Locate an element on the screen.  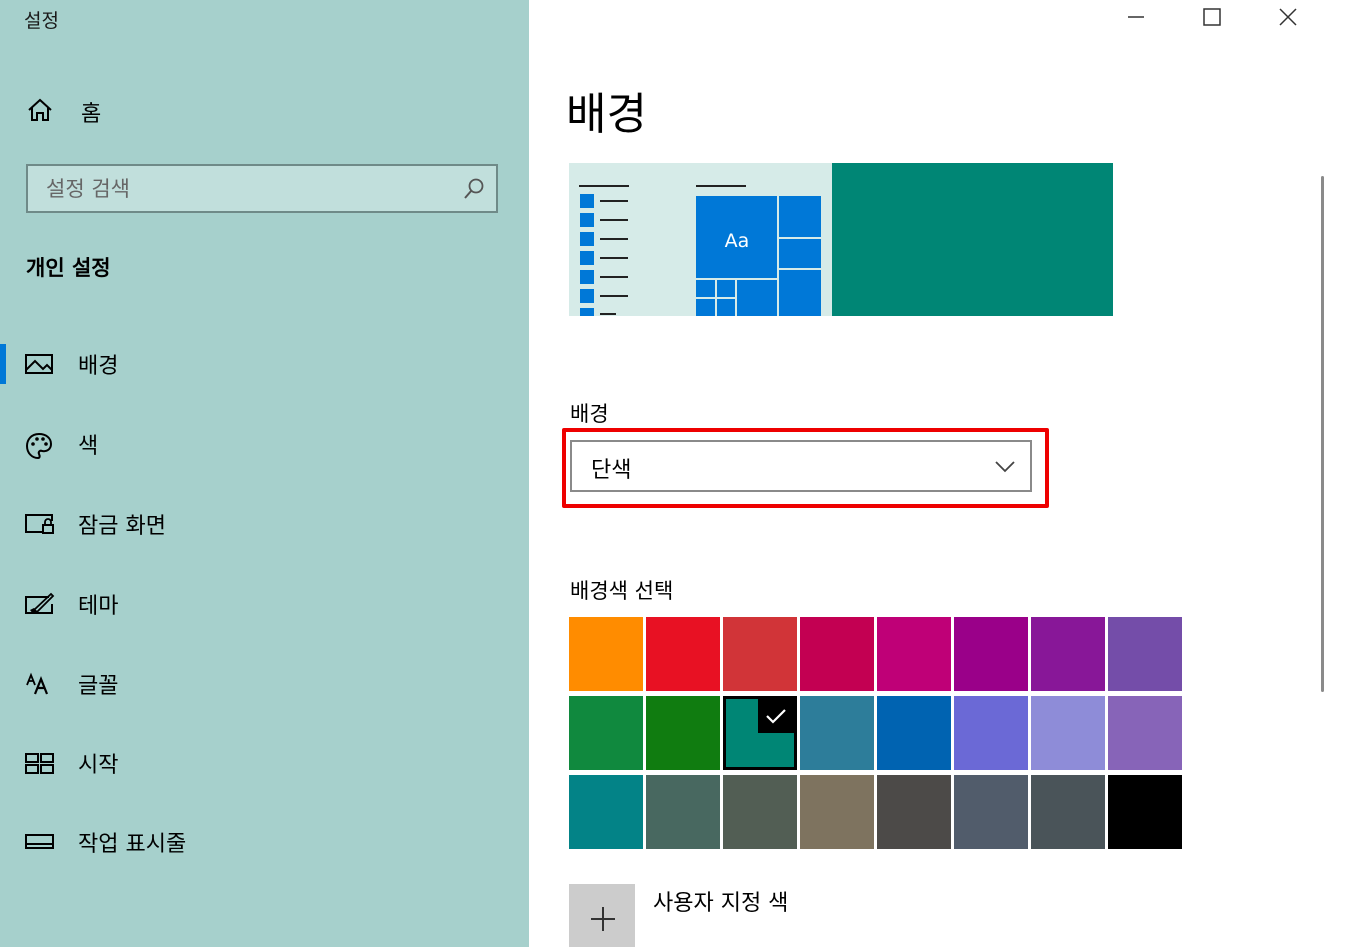
app-title: 설정 is located at coordinates (41, 21).